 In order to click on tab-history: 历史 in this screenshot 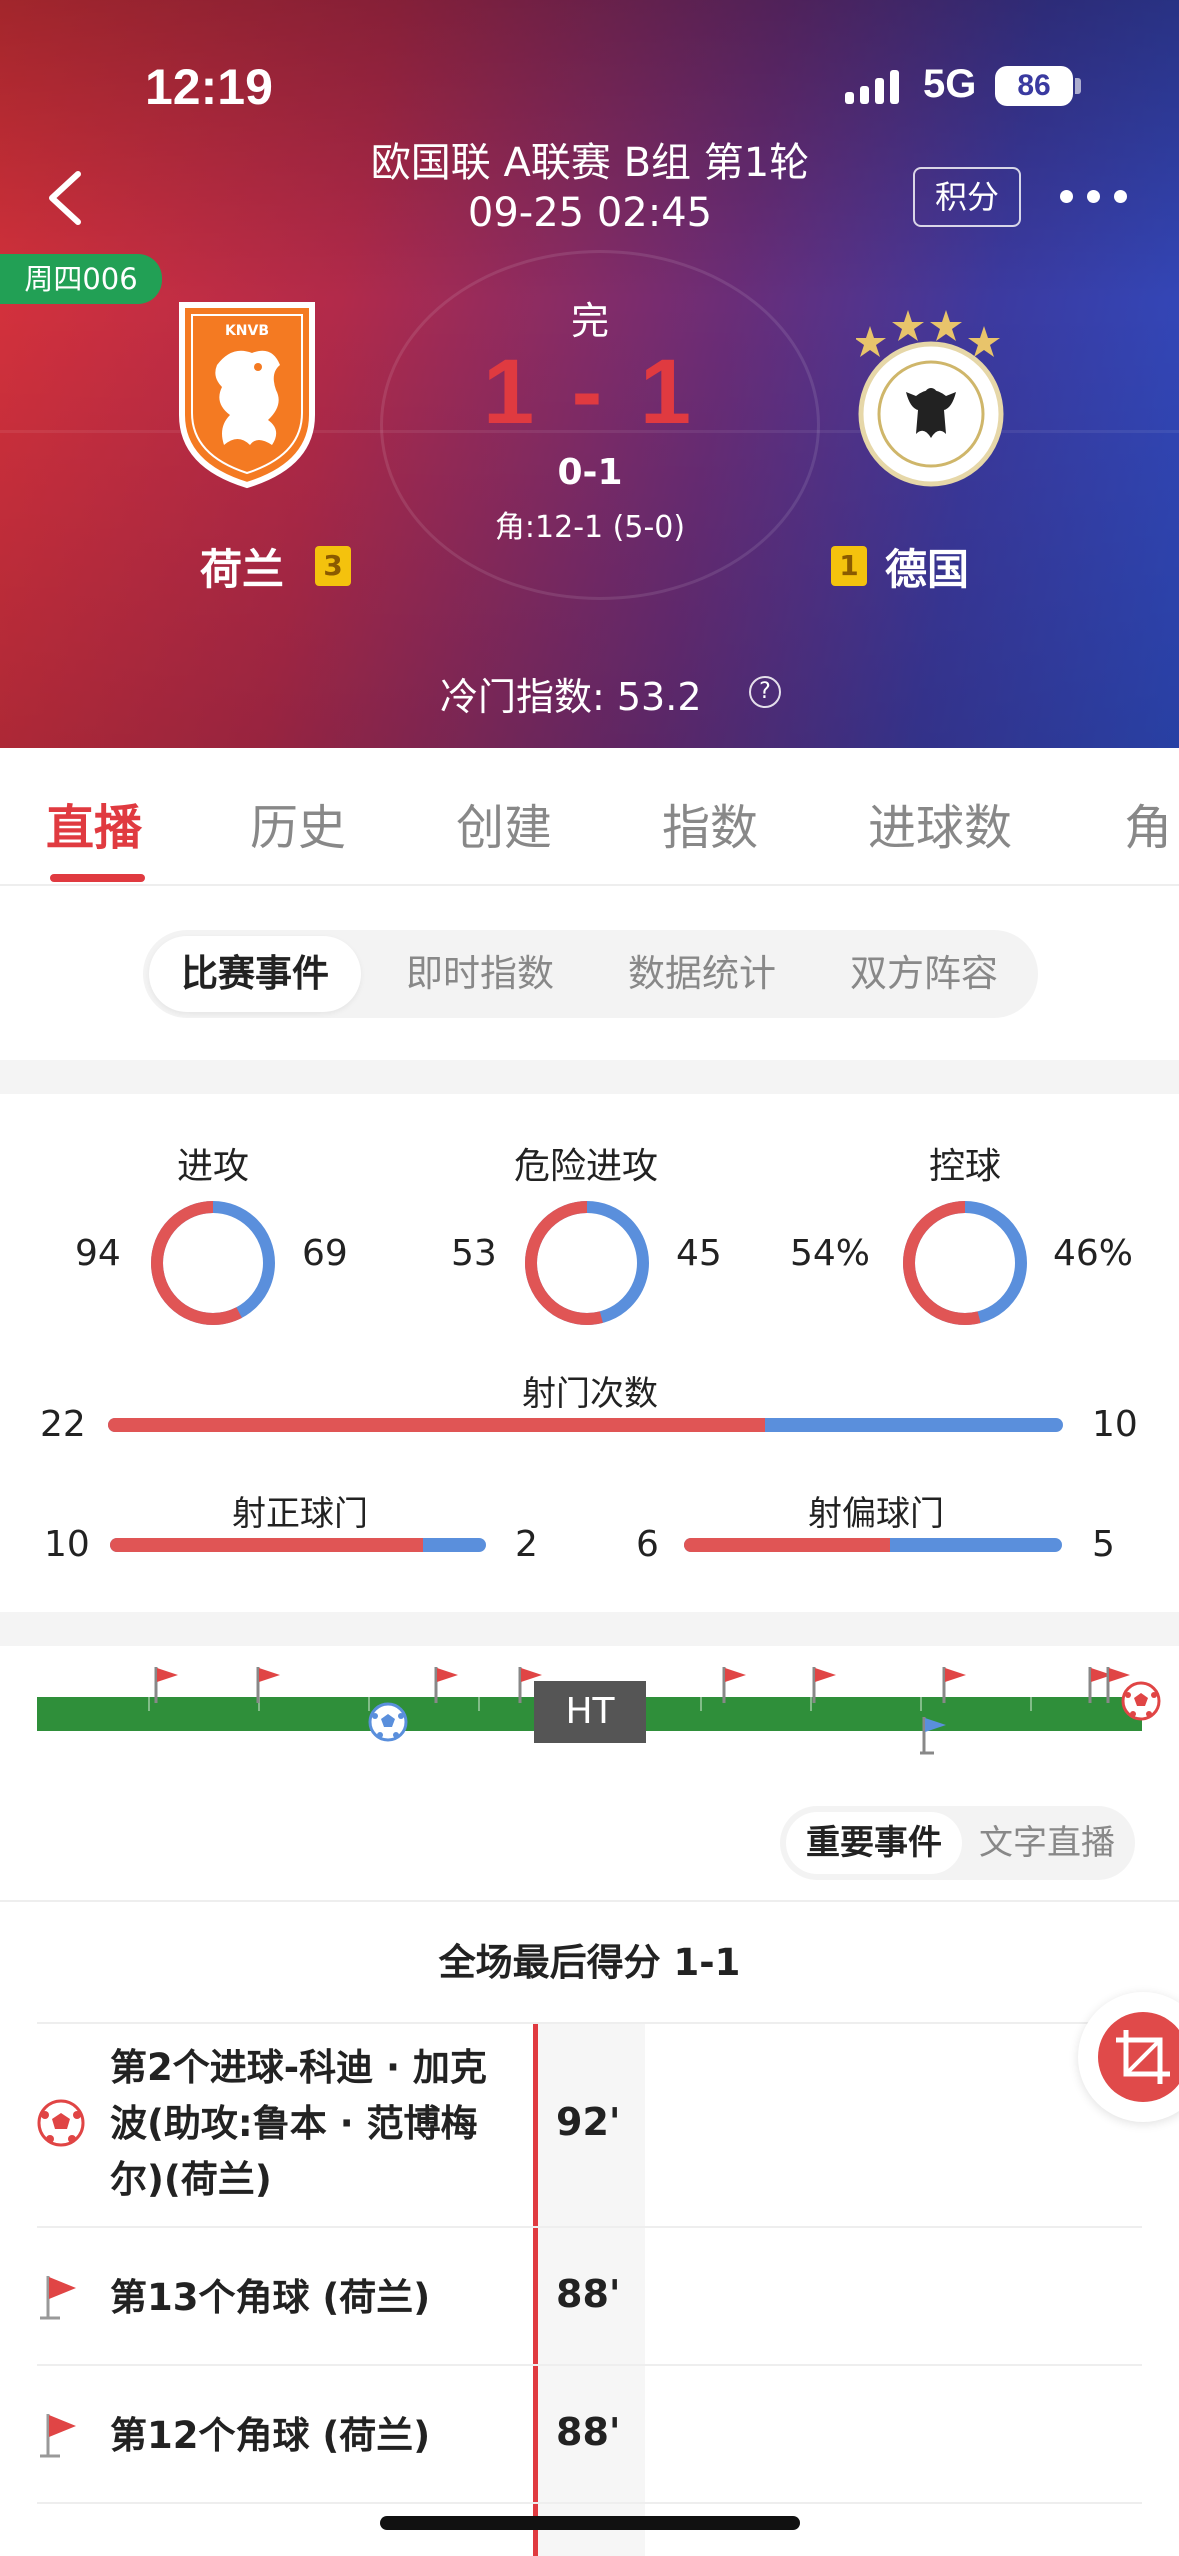, I will do `click(298, 823)`.